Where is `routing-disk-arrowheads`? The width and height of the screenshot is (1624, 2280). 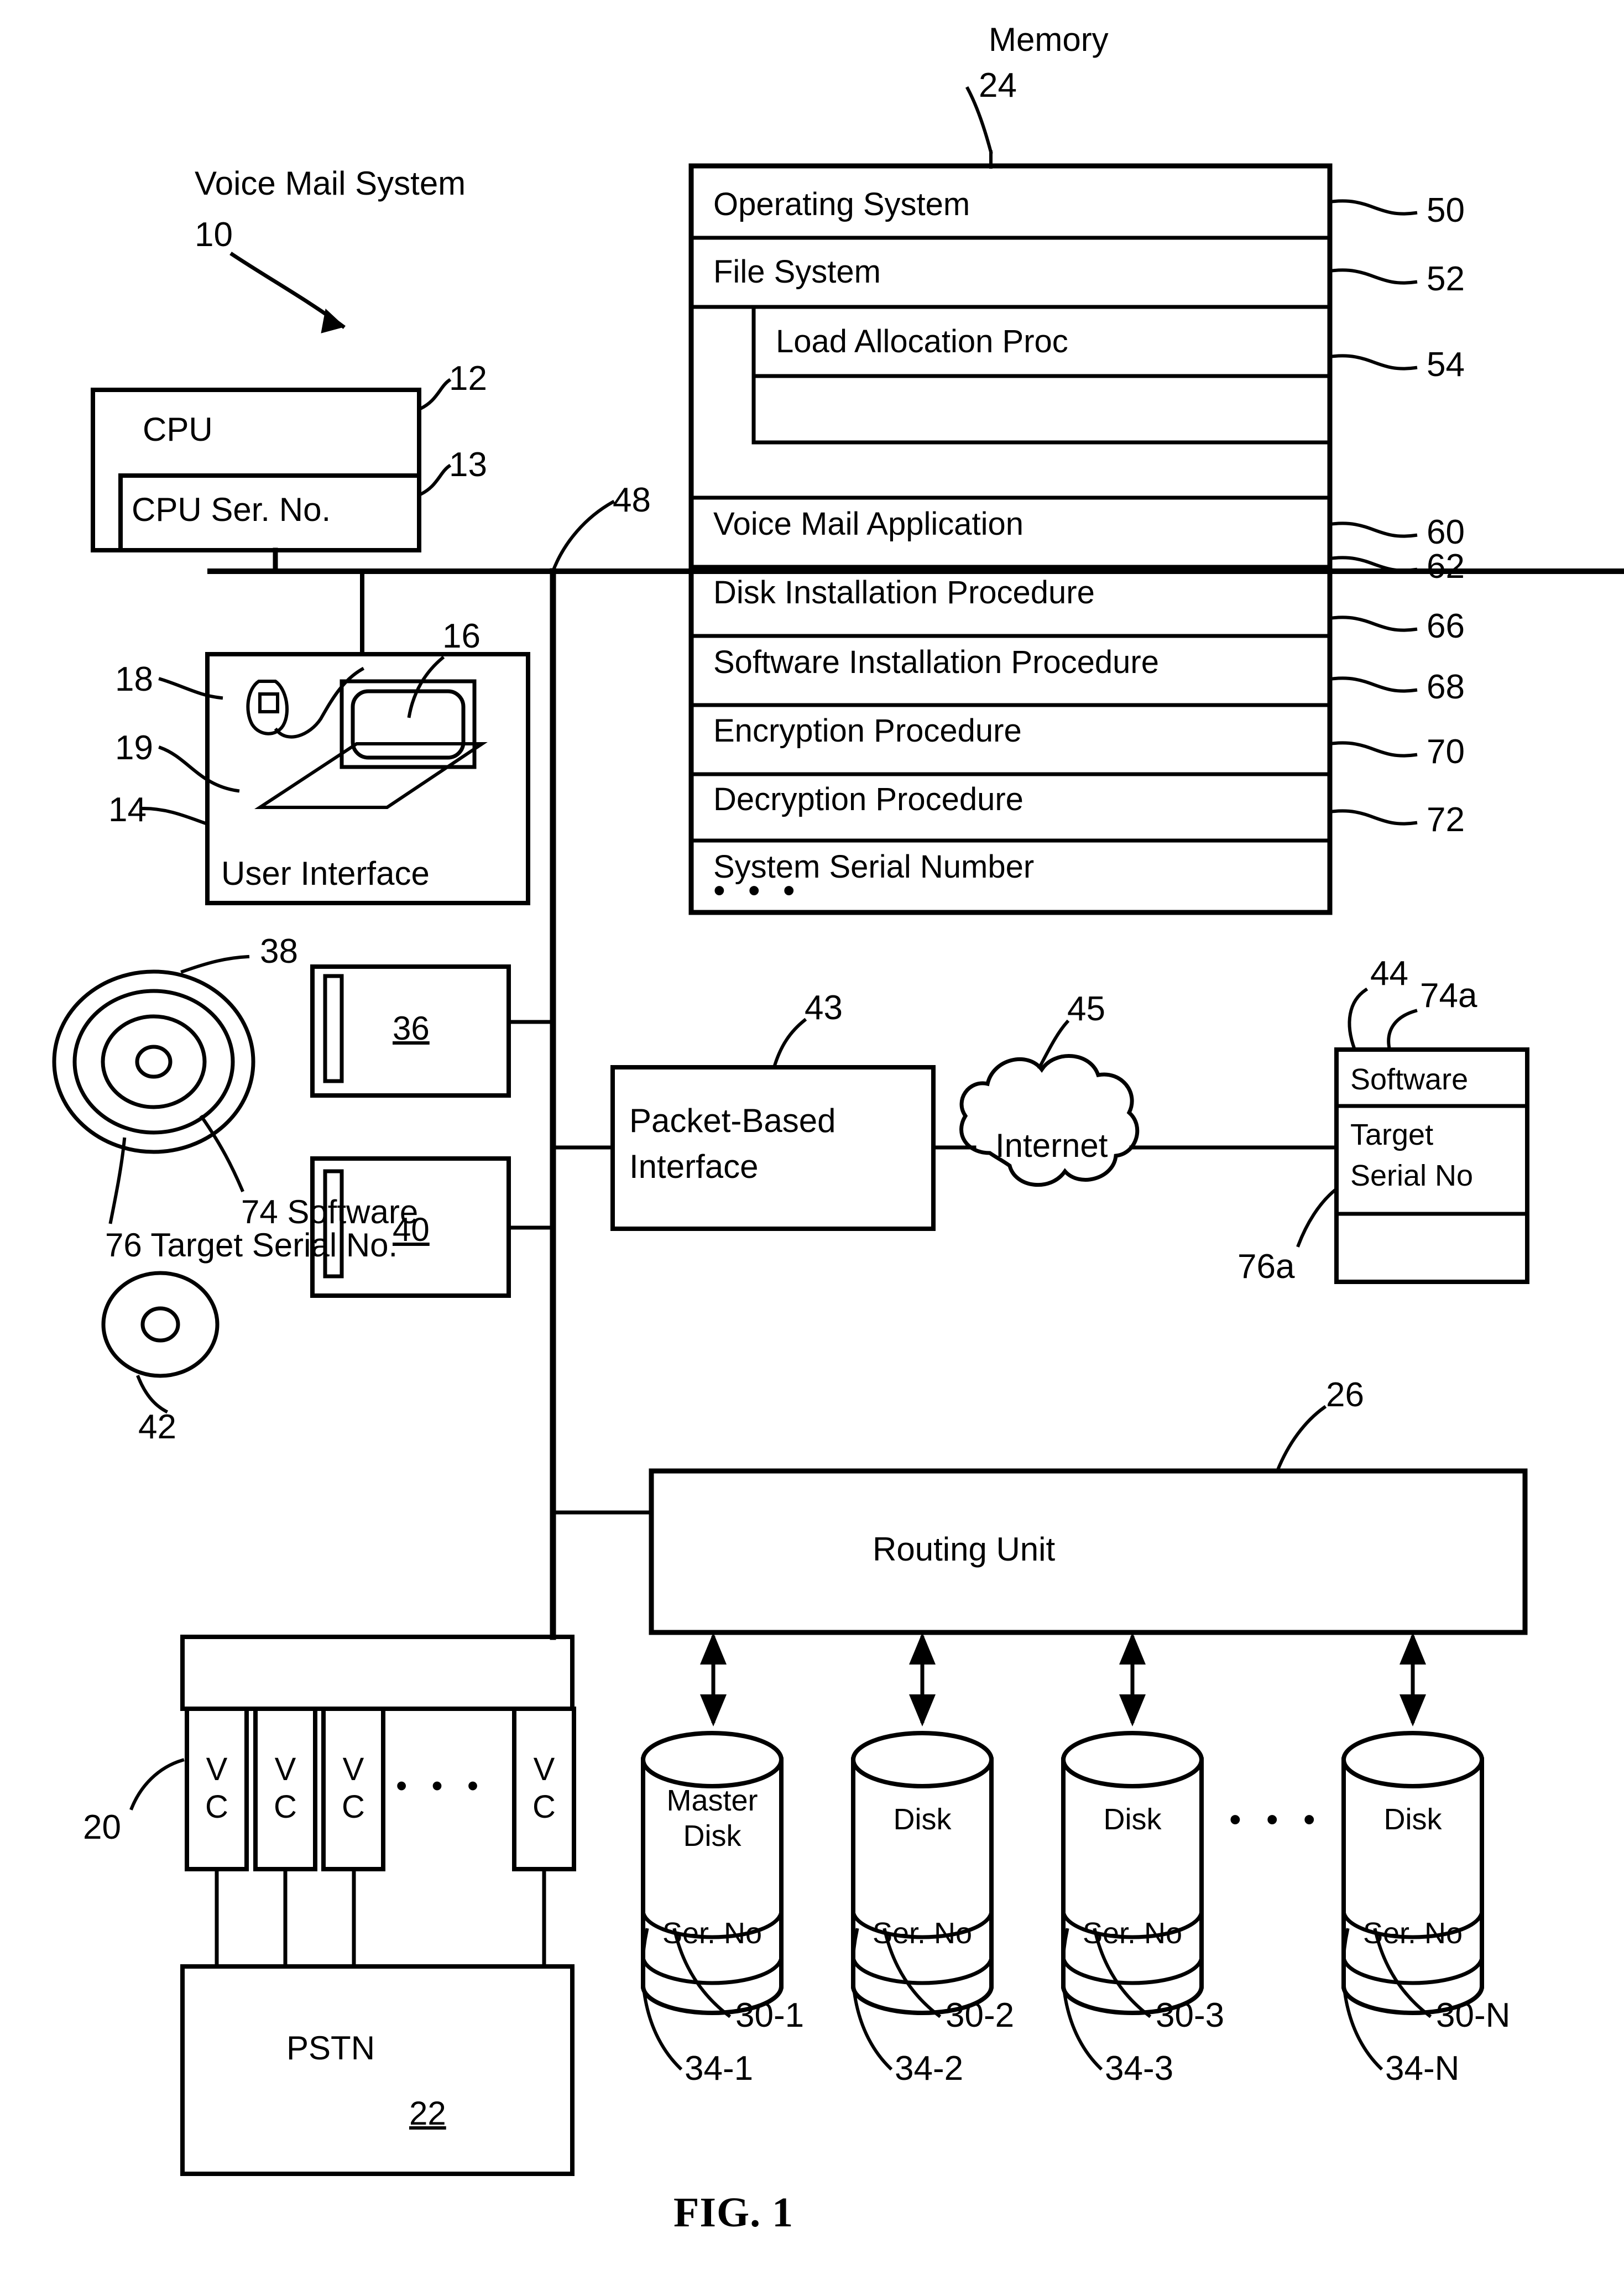
routing-disk-arrowheads is located at coordinates (1063, 1679).